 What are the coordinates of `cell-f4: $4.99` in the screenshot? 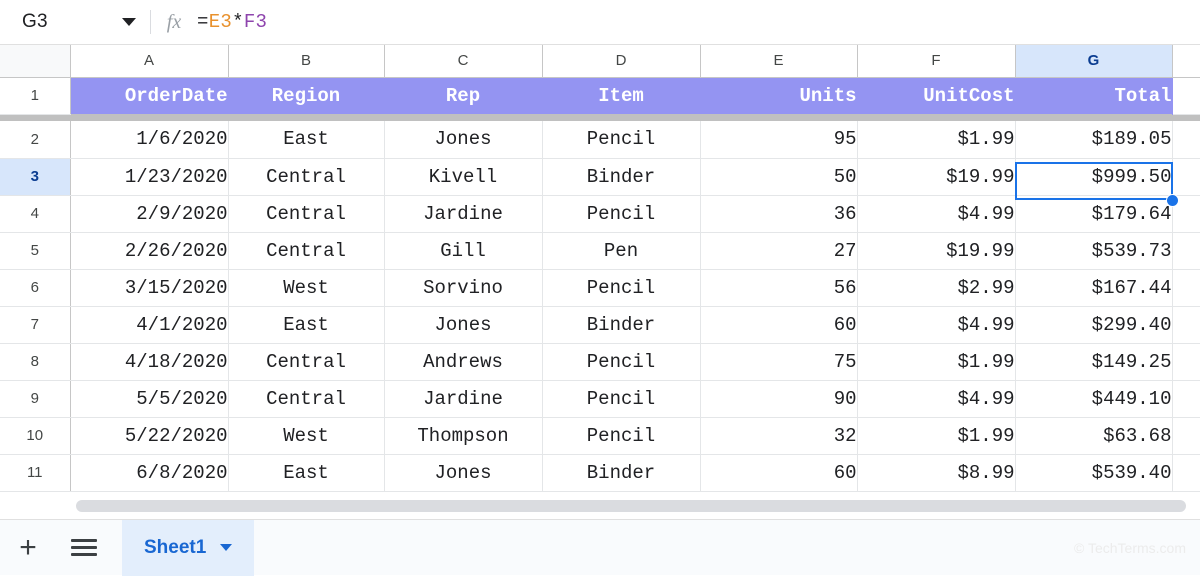 It's located at (936, 214).